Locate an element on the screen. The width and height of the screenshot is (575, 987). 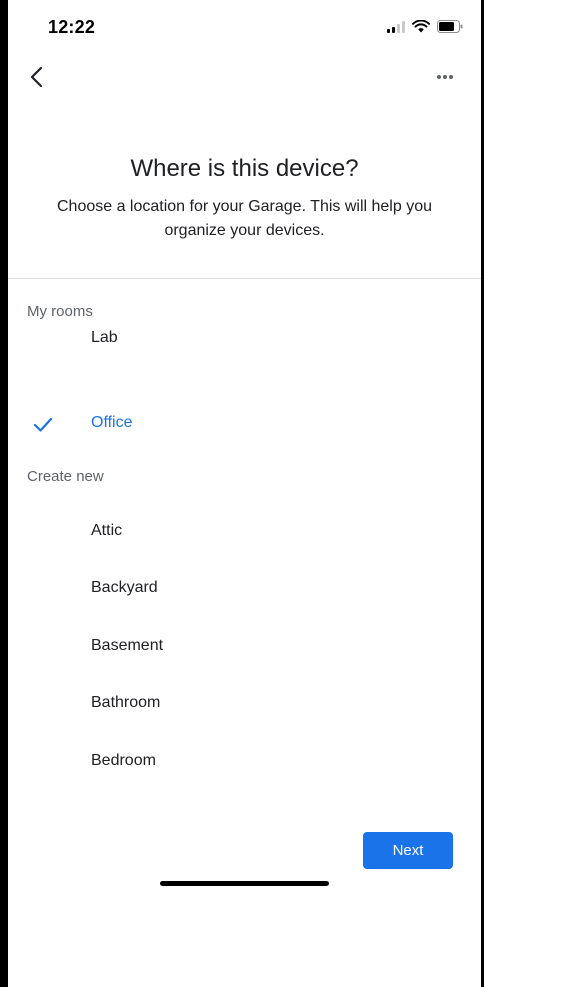
room-item-label: Lab is located at coordinates (104, 337).